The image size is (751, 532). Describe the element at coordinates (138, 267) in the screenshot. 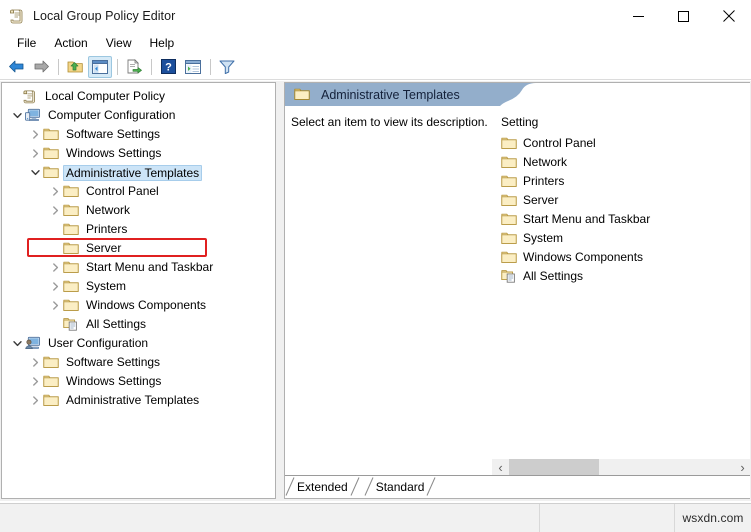

I see `tree-item-start-menu-and-taskbar: Start Menu and Taskbar` at that location.